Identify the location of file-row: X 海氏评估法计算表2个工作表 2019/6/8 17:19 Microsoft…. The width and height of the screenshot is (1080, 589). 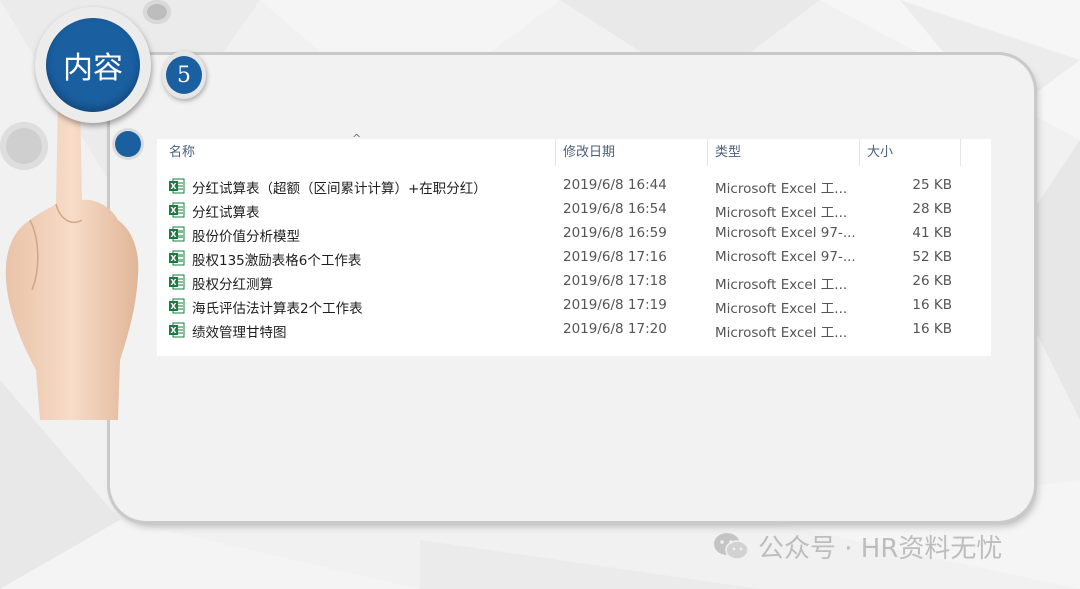
(574, 306).